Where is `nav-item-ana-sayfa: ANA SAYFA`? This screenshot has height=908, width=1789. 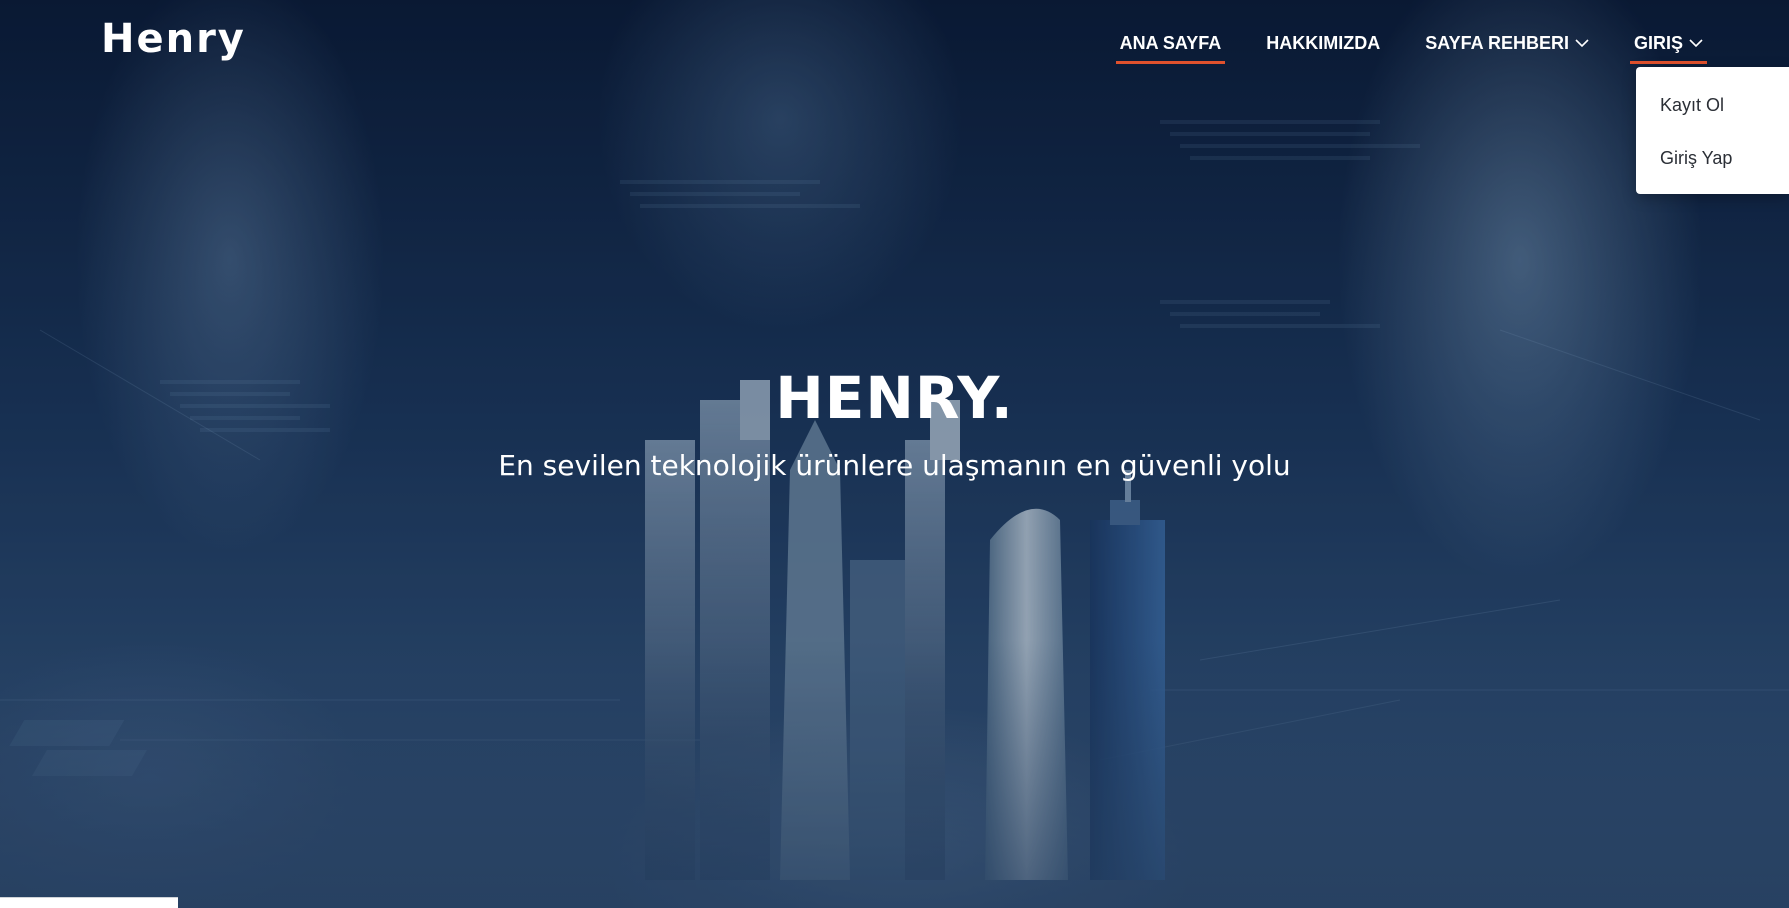 nav-item-ana-sayfa: ANA SAYFA is located at coordinates (1170, 45).